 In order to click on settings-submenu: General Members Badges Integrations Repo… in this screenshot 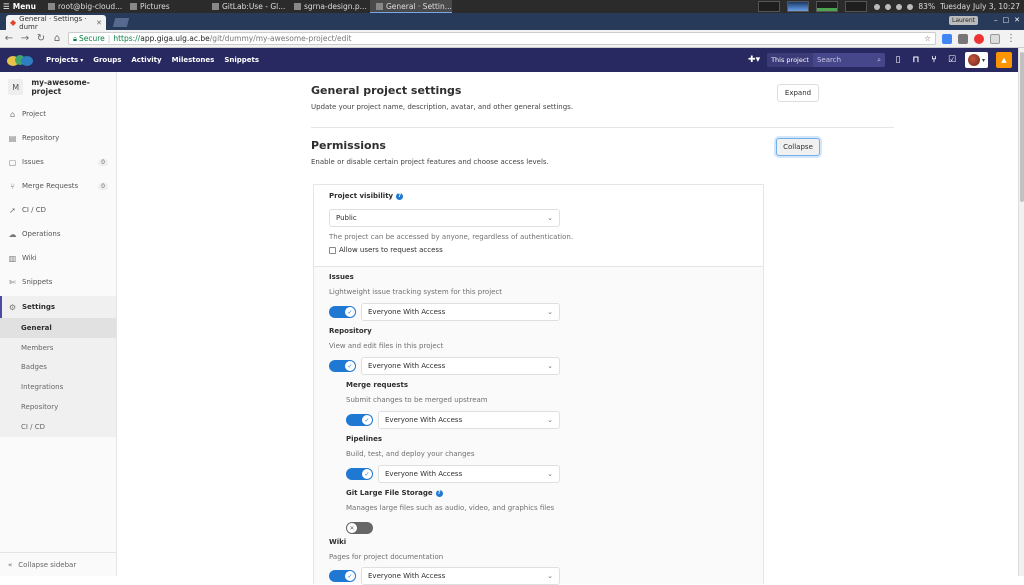, I will do `click(58, 377)`.